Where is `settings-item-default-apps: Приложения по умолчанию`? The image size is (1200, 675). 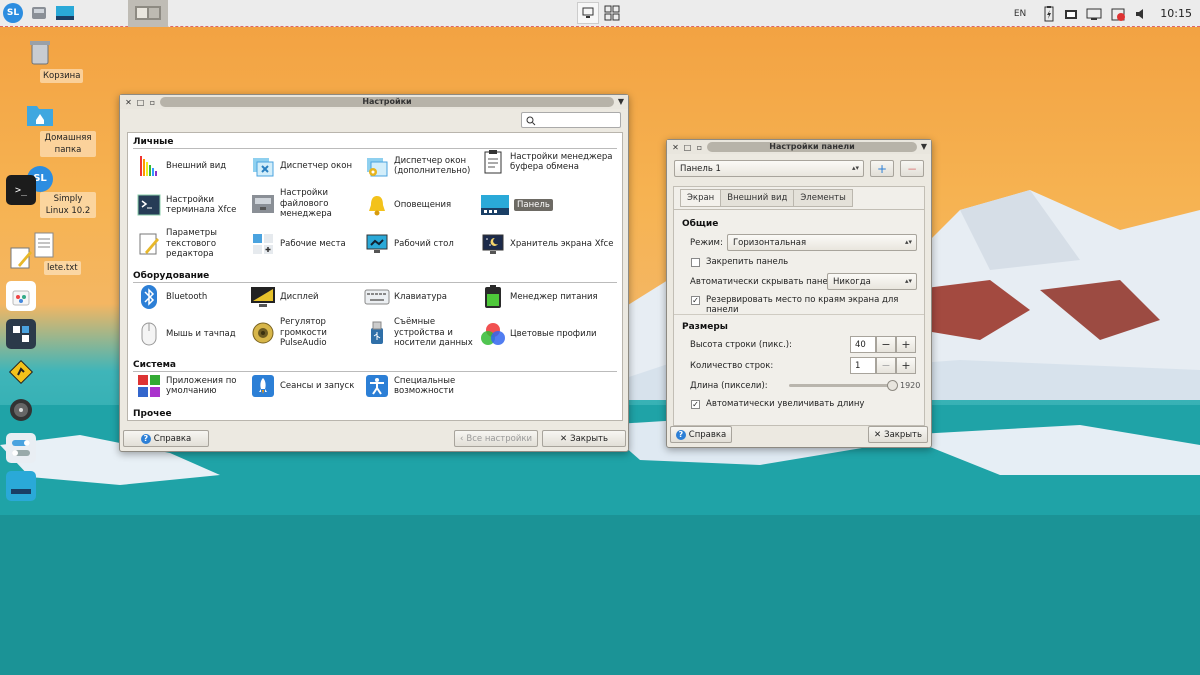
settings-item-default-apps: Приложения по умолчанию is located at coordinates (191, 386).